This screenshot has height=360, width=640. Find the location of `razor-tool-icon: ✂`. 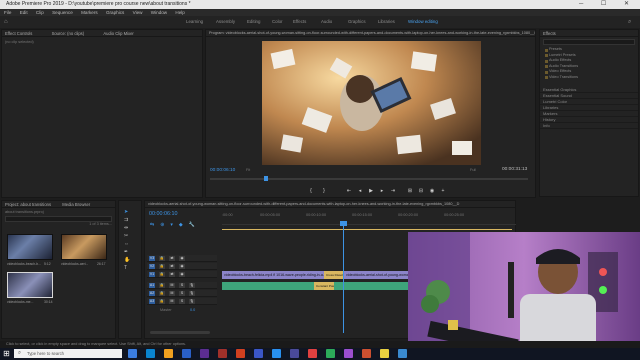

razor-tool-icon: ✂ is located at coordinates (130, 235).